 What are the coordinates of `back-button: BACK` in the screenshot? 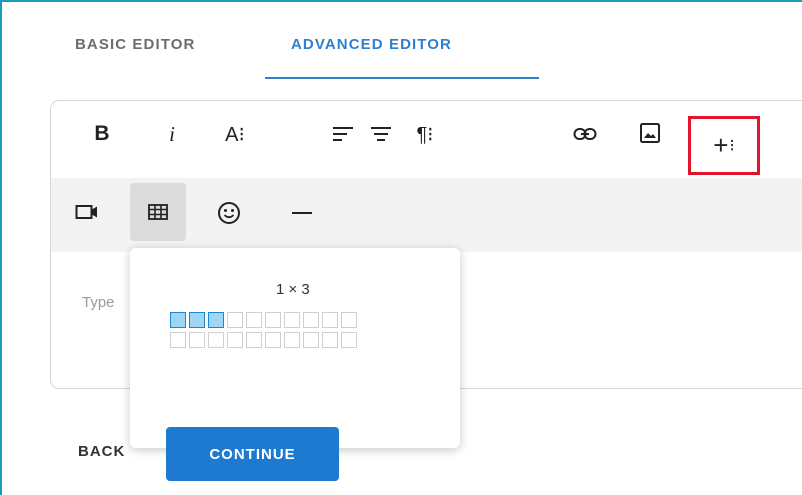 It's located at (101, 451).